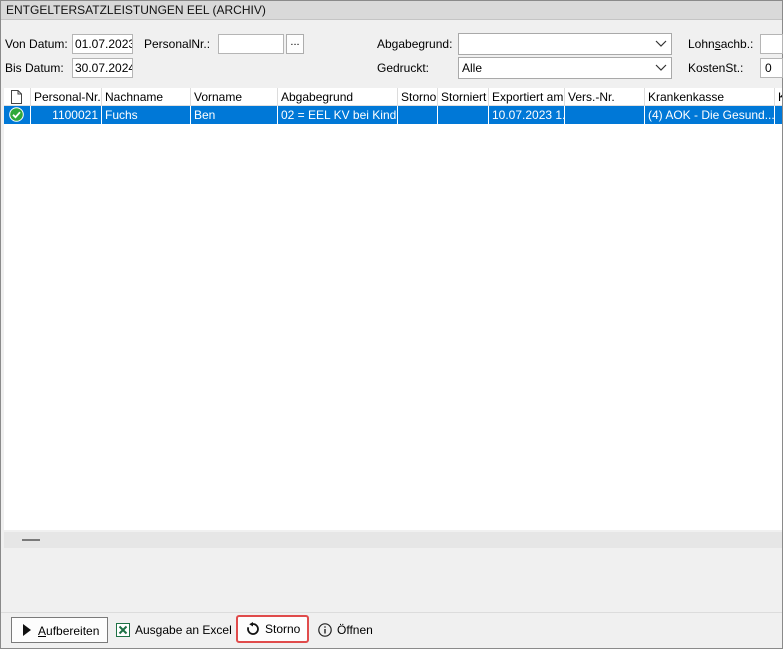  Describe the element at coordinates (123, 630) in the screenshot. I see `excel-icon` at that location.